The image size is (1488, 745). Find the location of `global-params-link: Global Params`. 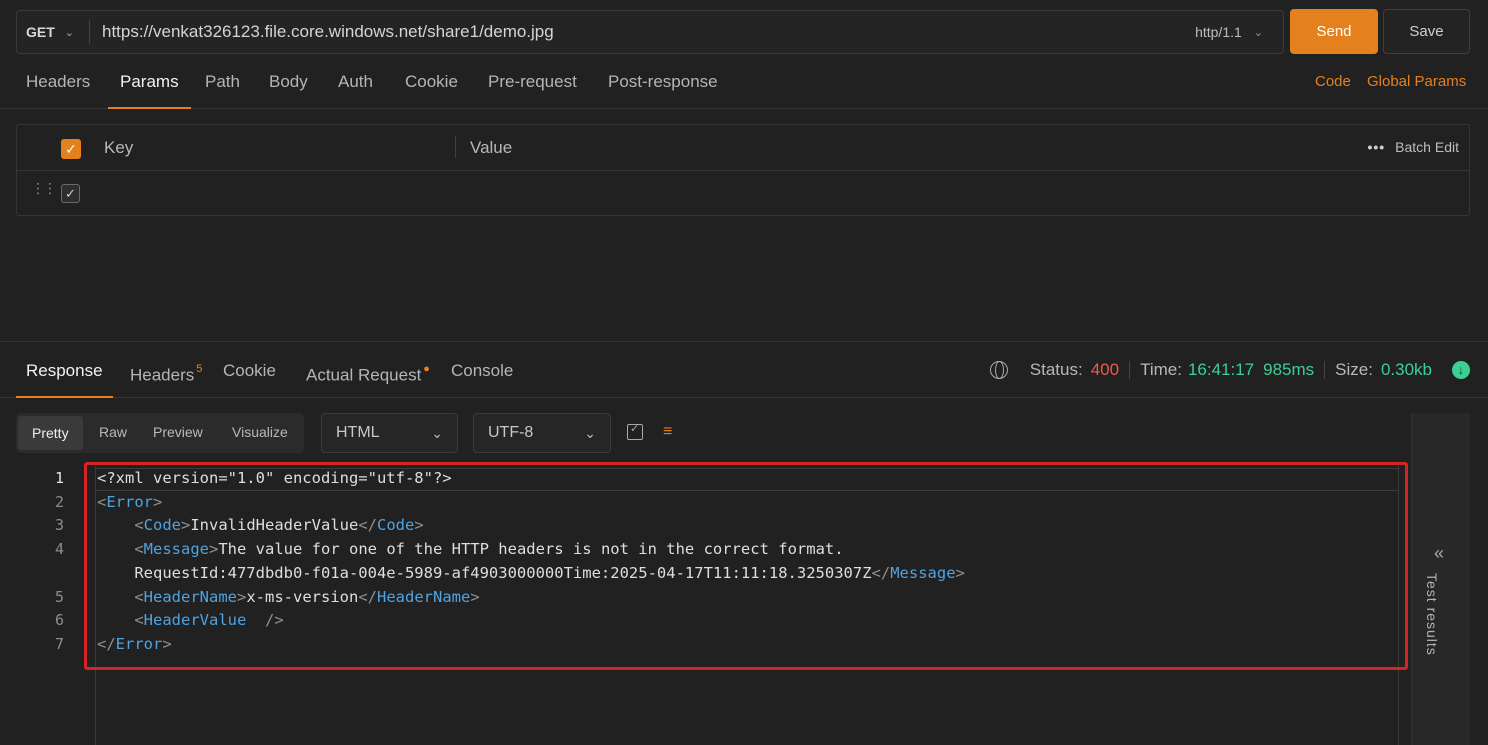

global-params-link: Global Params is located at coordinates (1416, 81).